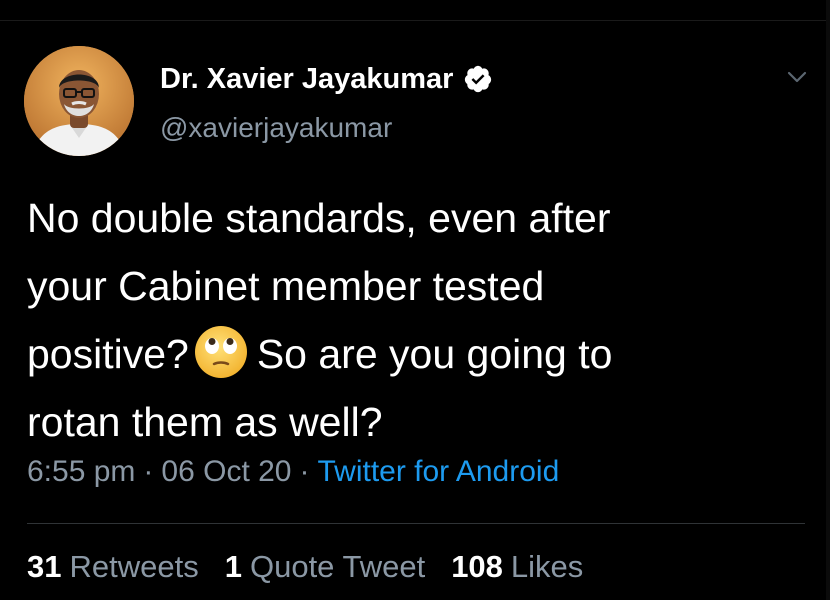 Image resolution: width=830 pixels, height=600 pixels. Describe the element at coordinates (134, 566) in the screenshot. I see `retweets-label: Retweets` at that location.